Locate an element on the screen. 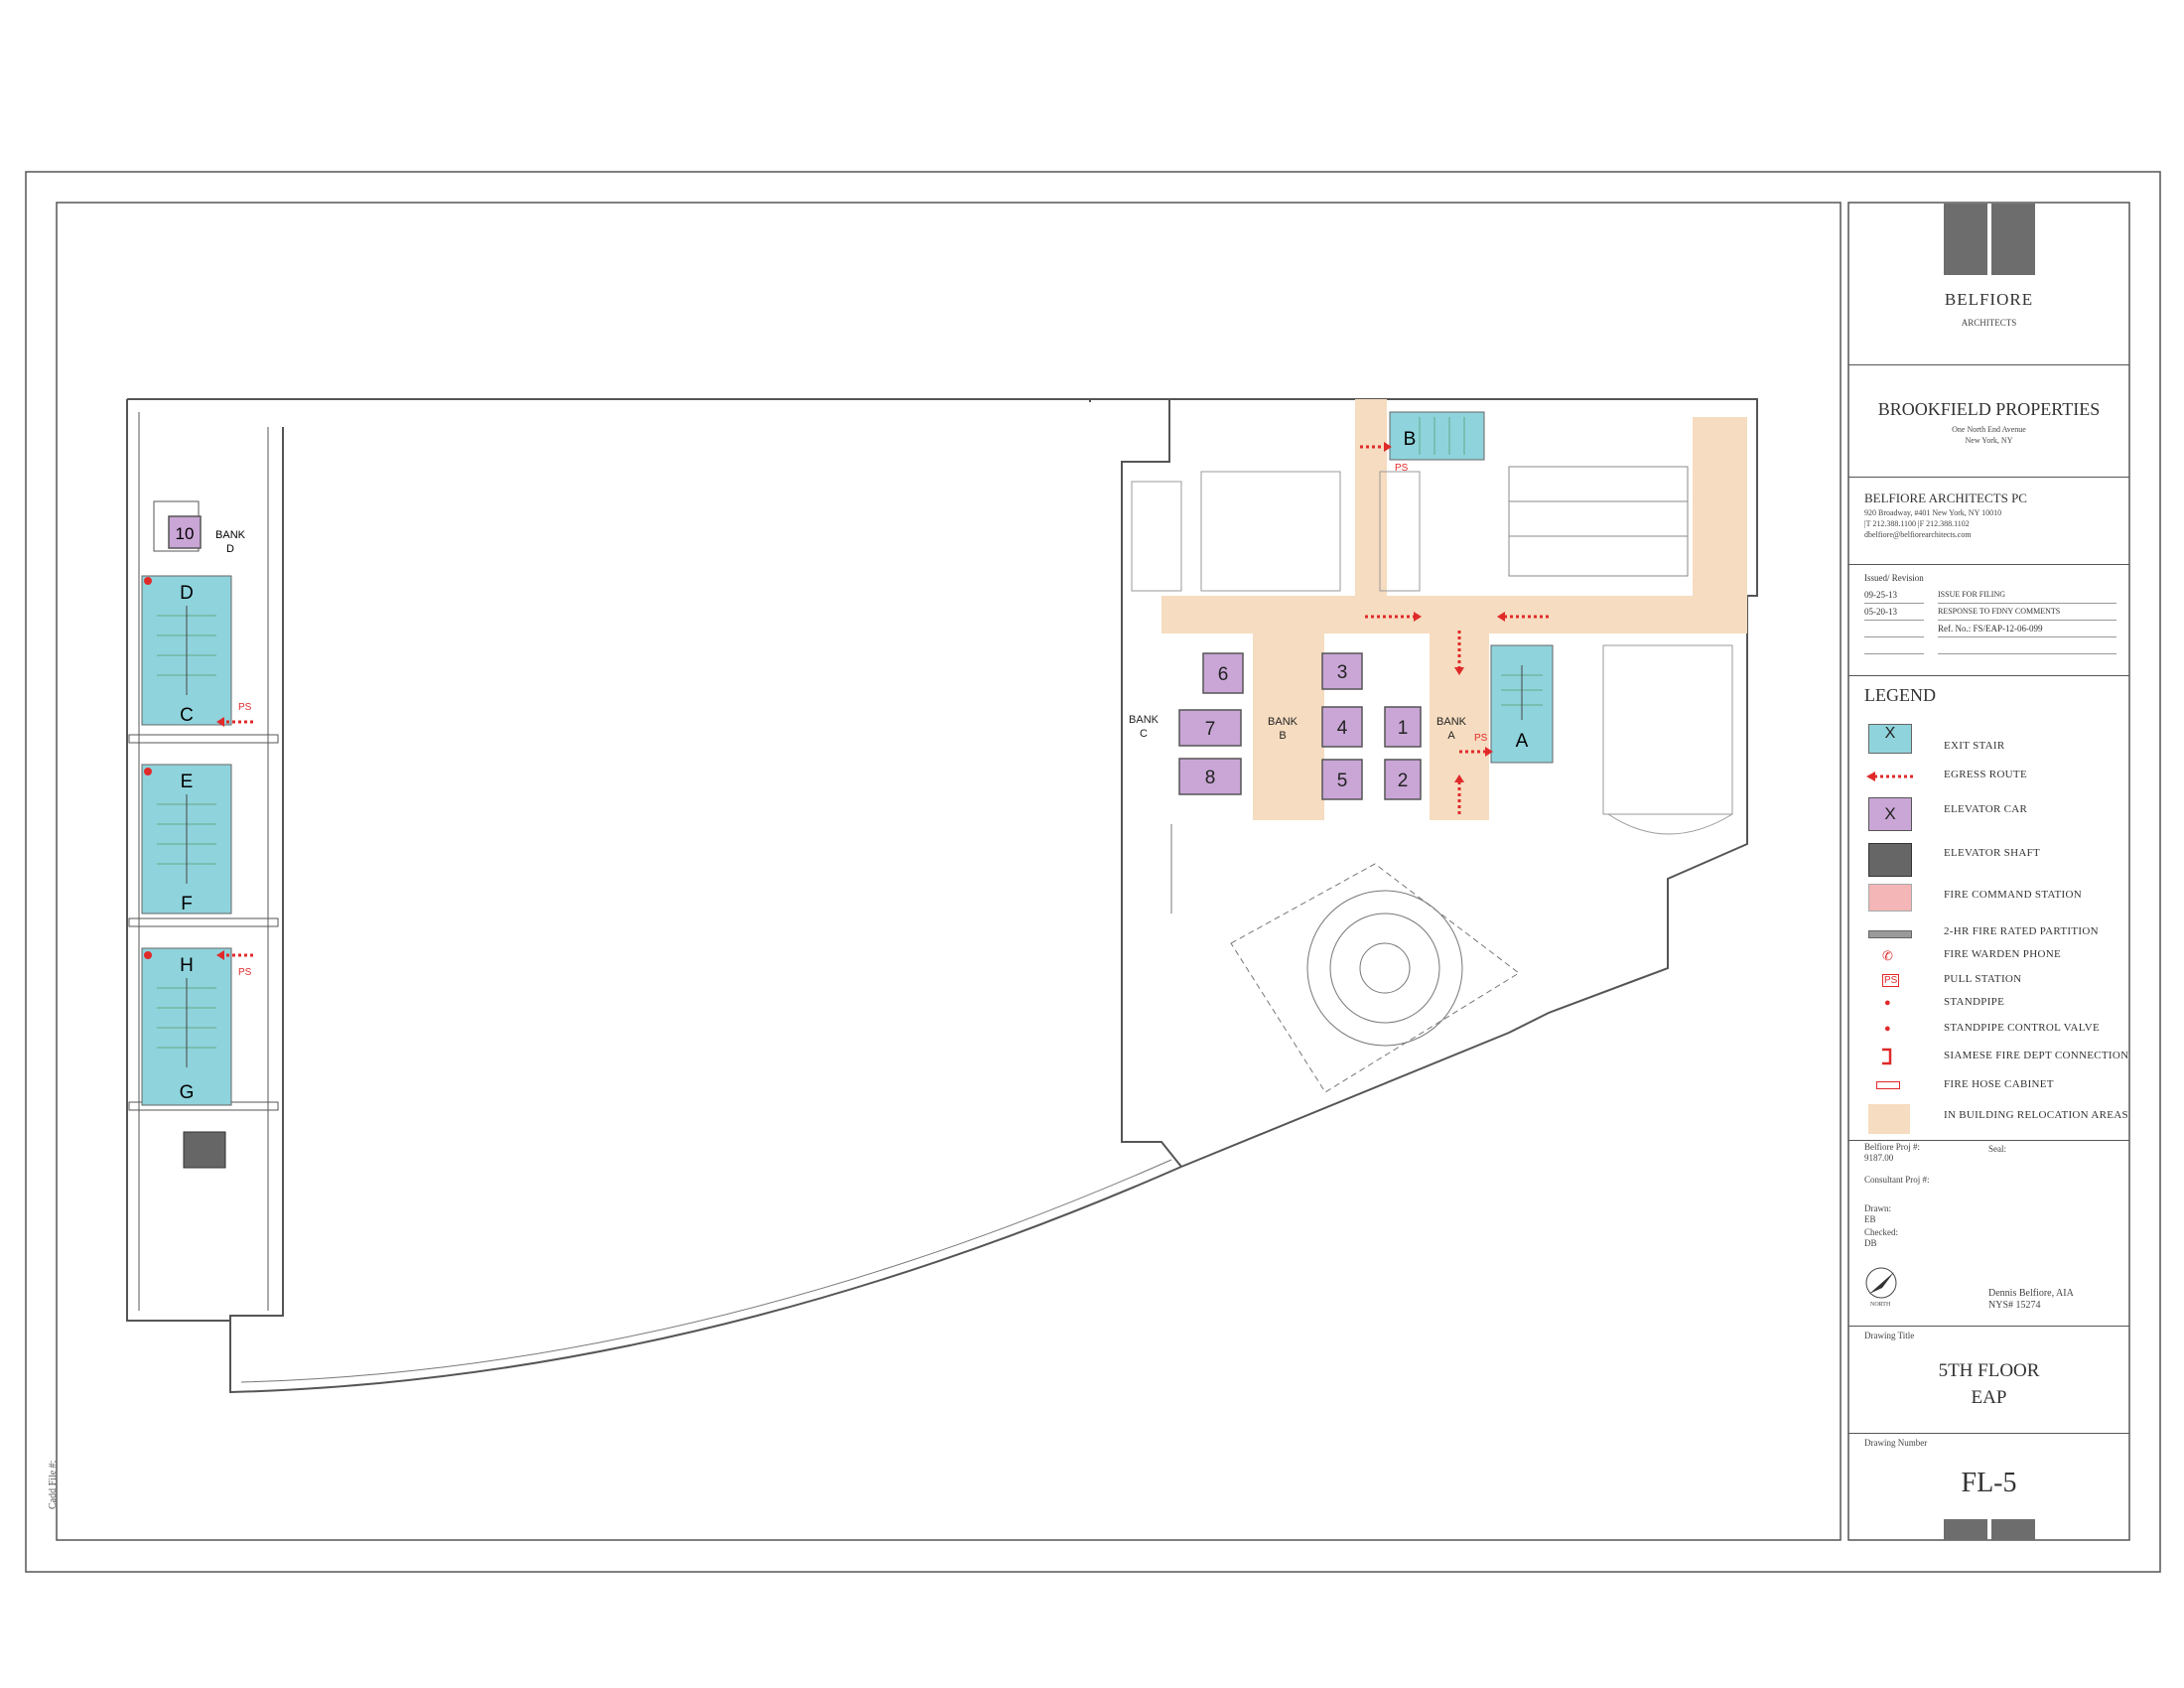 This screenshot has height=1688, width=2184. firm-logo-left is located at coordinates (1965, 239).